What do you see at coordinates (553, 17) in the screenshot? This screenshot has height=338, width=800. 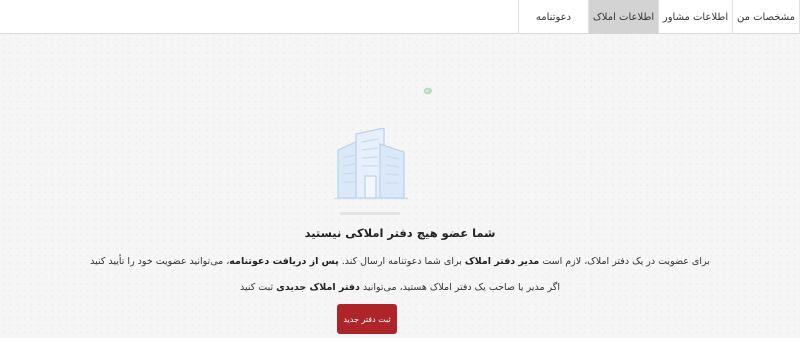 I see `tab-invitation: دعوتنامه` at bounding box center [553, 17].